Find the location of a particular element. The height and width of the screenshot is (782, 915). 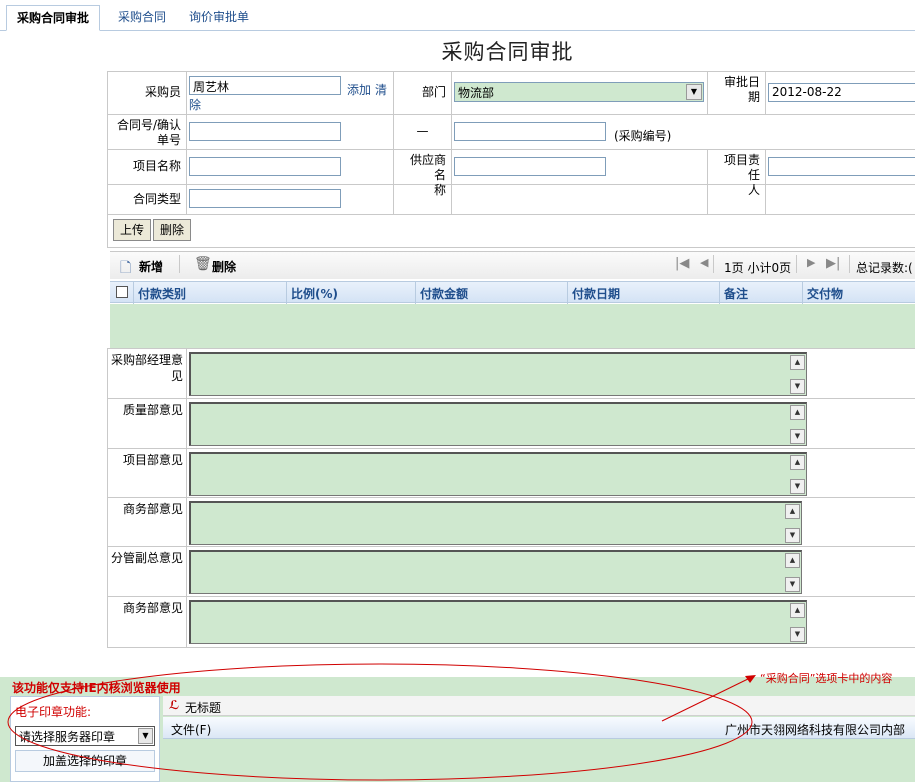

annotation-ellipse is located at coordinates (380, 722).